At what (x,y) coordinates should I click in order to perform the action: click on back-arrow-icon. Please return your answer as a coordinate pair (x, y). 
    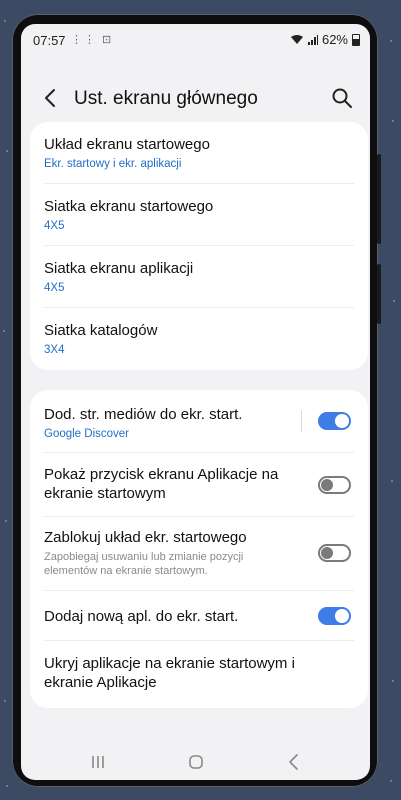
    Looking at the image, I should click on (294, 762).